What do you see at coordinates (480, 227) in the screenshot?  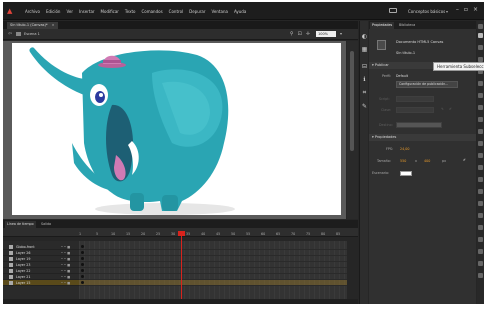 I see `hand-tool-icon` at bounding box center [480, 227].